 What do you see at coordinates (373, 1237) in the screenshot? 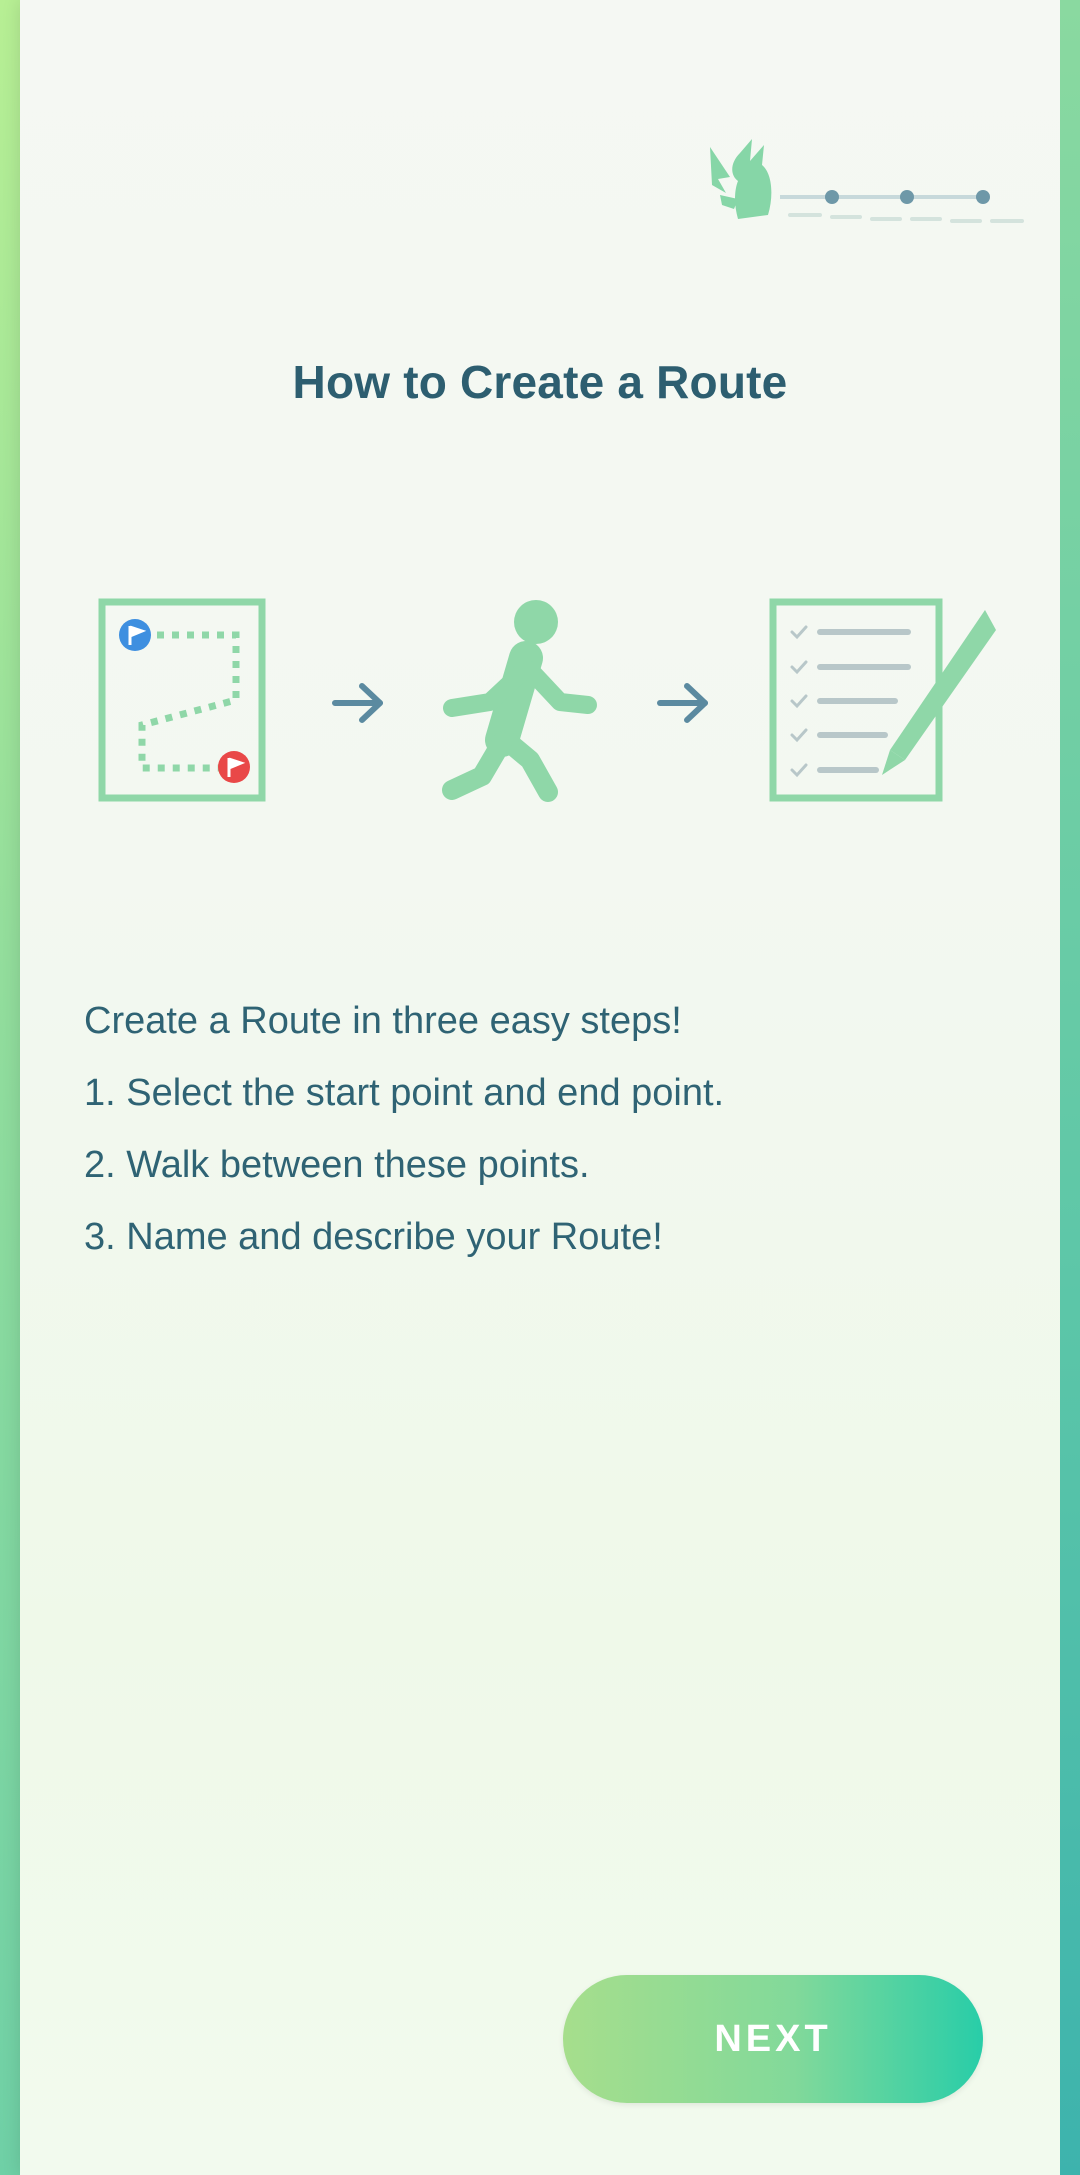
I see `instructions-step-3: 3. Name and describe your Route!` at bounding box center [373, 1237].